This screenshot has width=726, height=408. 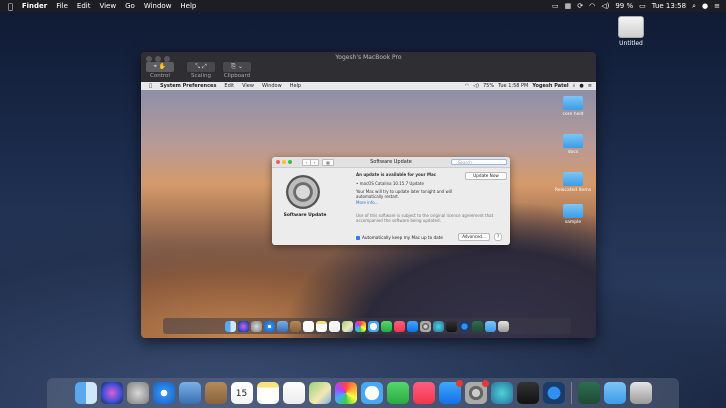 I want to click on control-strip-icon: ▦, so click(x=568, y=6).